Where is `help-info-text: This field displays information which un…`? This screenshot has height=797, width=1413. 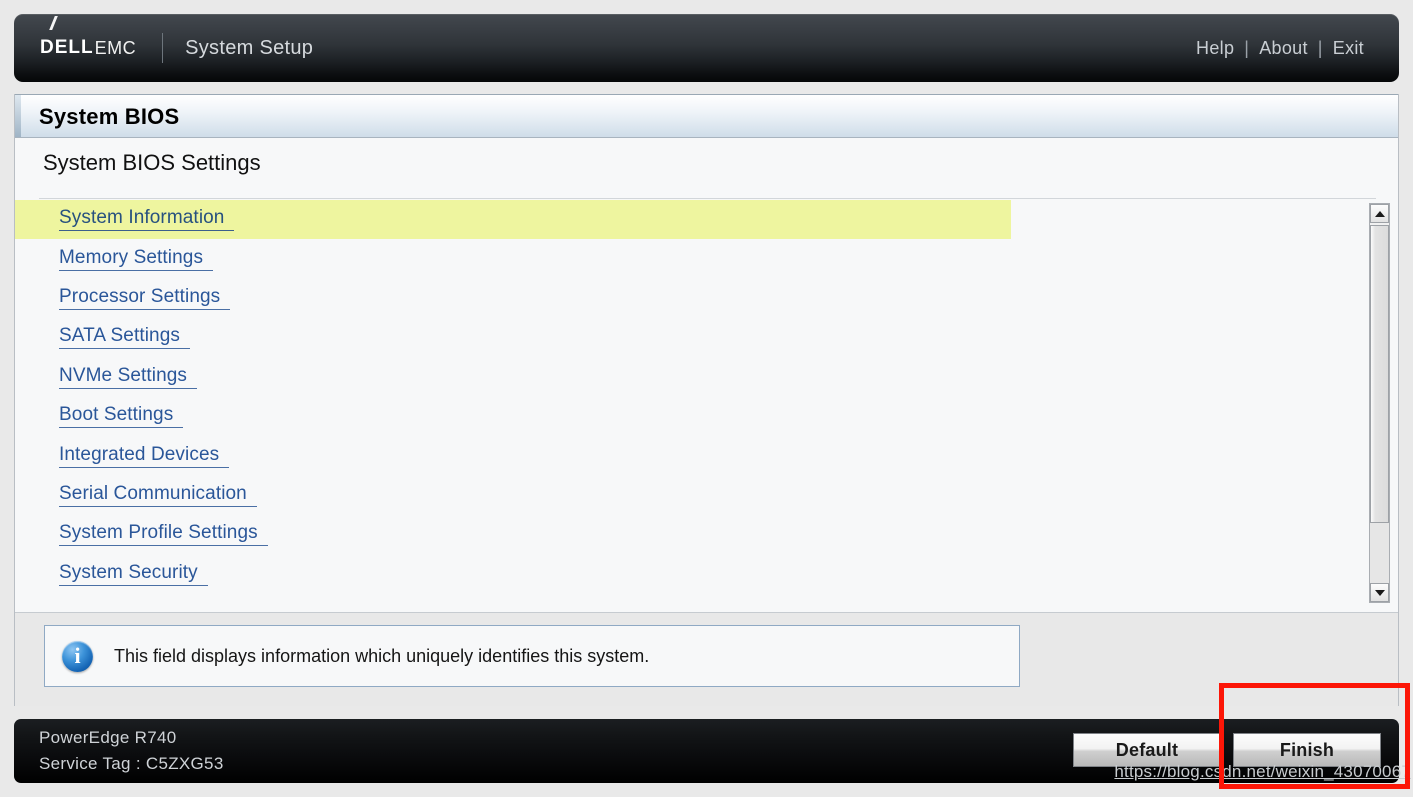
help-info-text: This field displays information which un… is located at coordinates (382, 655).